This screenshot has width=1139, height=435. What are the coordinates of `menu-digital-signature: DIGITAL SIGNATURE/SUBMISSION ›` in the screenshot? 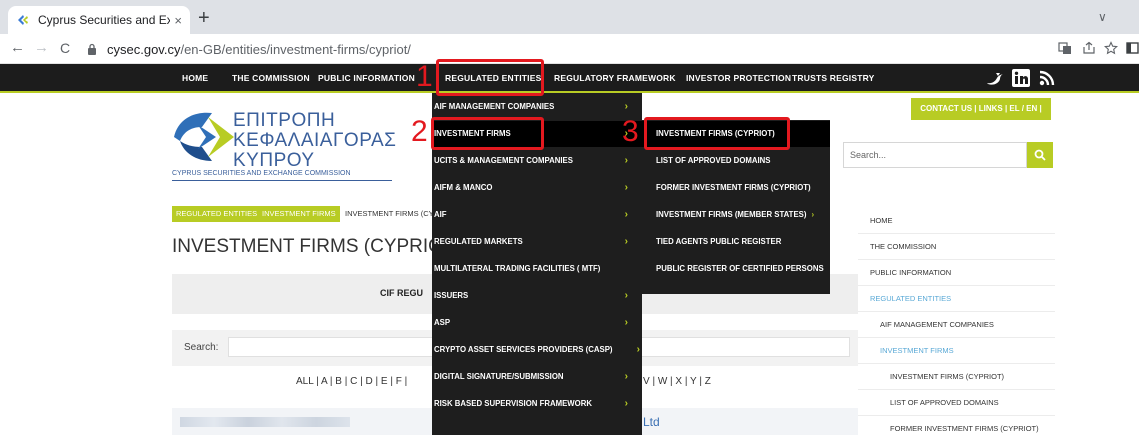 It's located at (537, 377).